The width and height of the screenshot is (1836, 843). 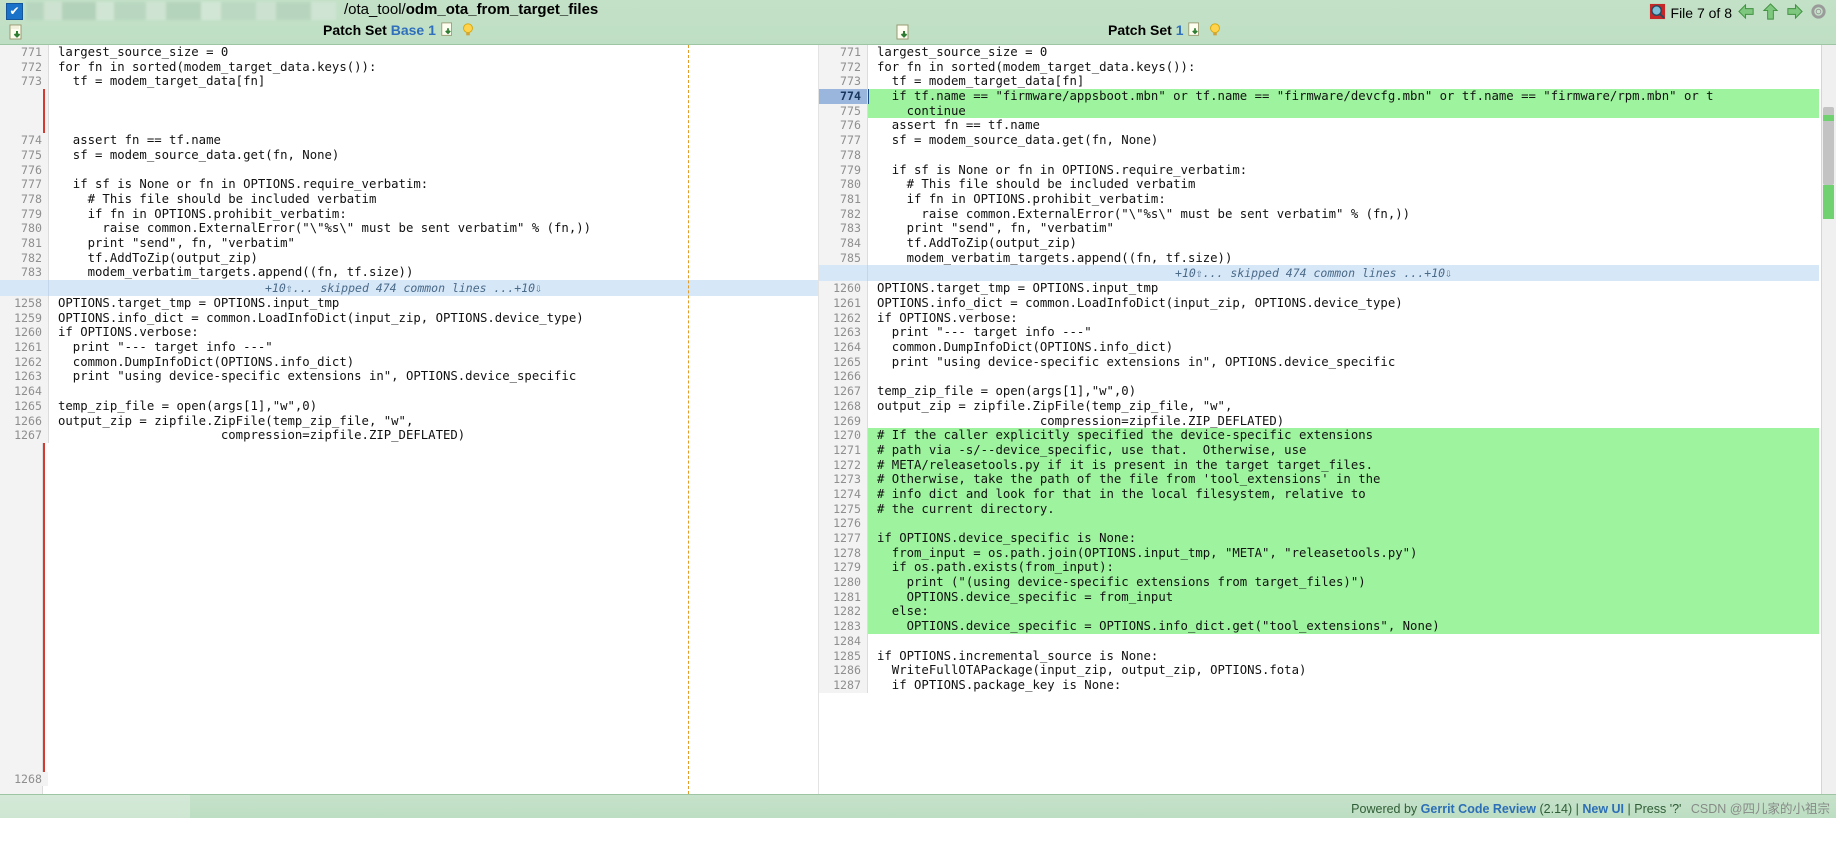 I want to click on code-line: 1265 temp_zip_file = open(args[1],"w",0), so click(x=409, y=406).